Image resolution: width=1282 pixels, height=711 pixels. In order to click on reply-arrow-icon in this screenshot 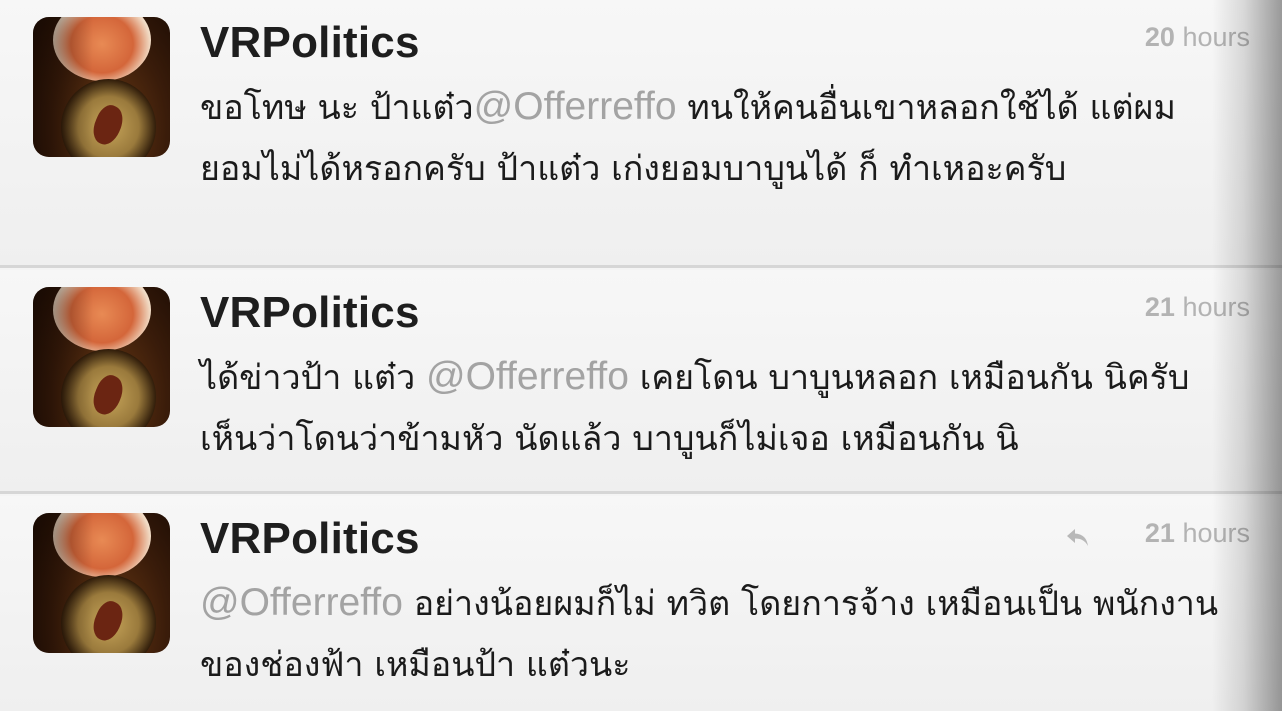, I will do `click(1077, 537)`.